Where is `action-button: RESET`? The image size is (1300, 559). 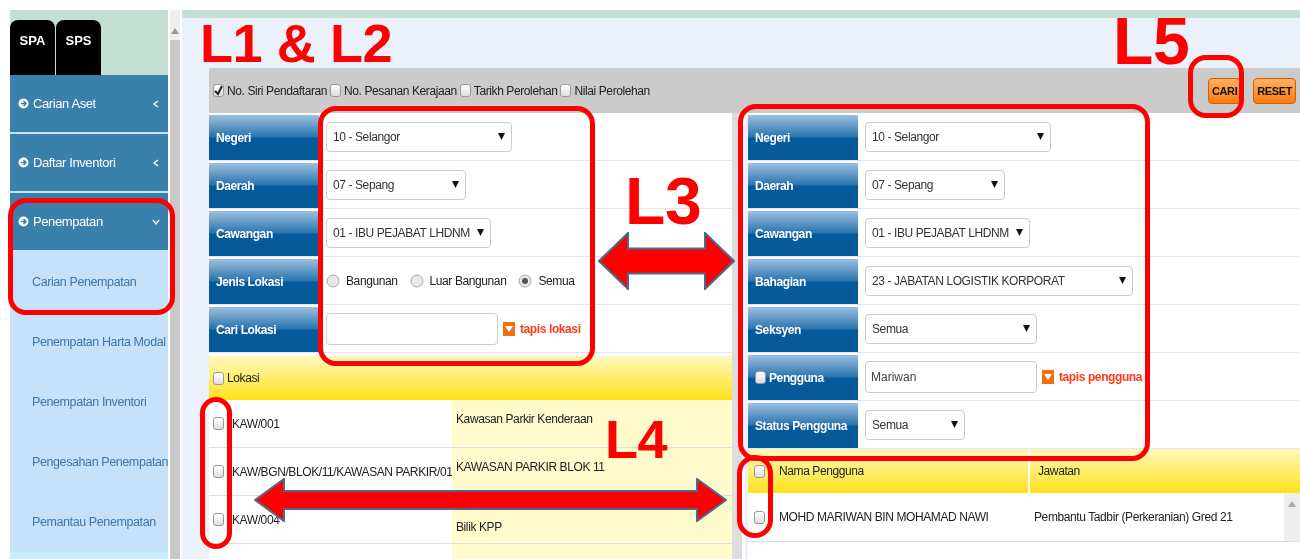
action-button: RESET is located at coordinates (1274, 90).